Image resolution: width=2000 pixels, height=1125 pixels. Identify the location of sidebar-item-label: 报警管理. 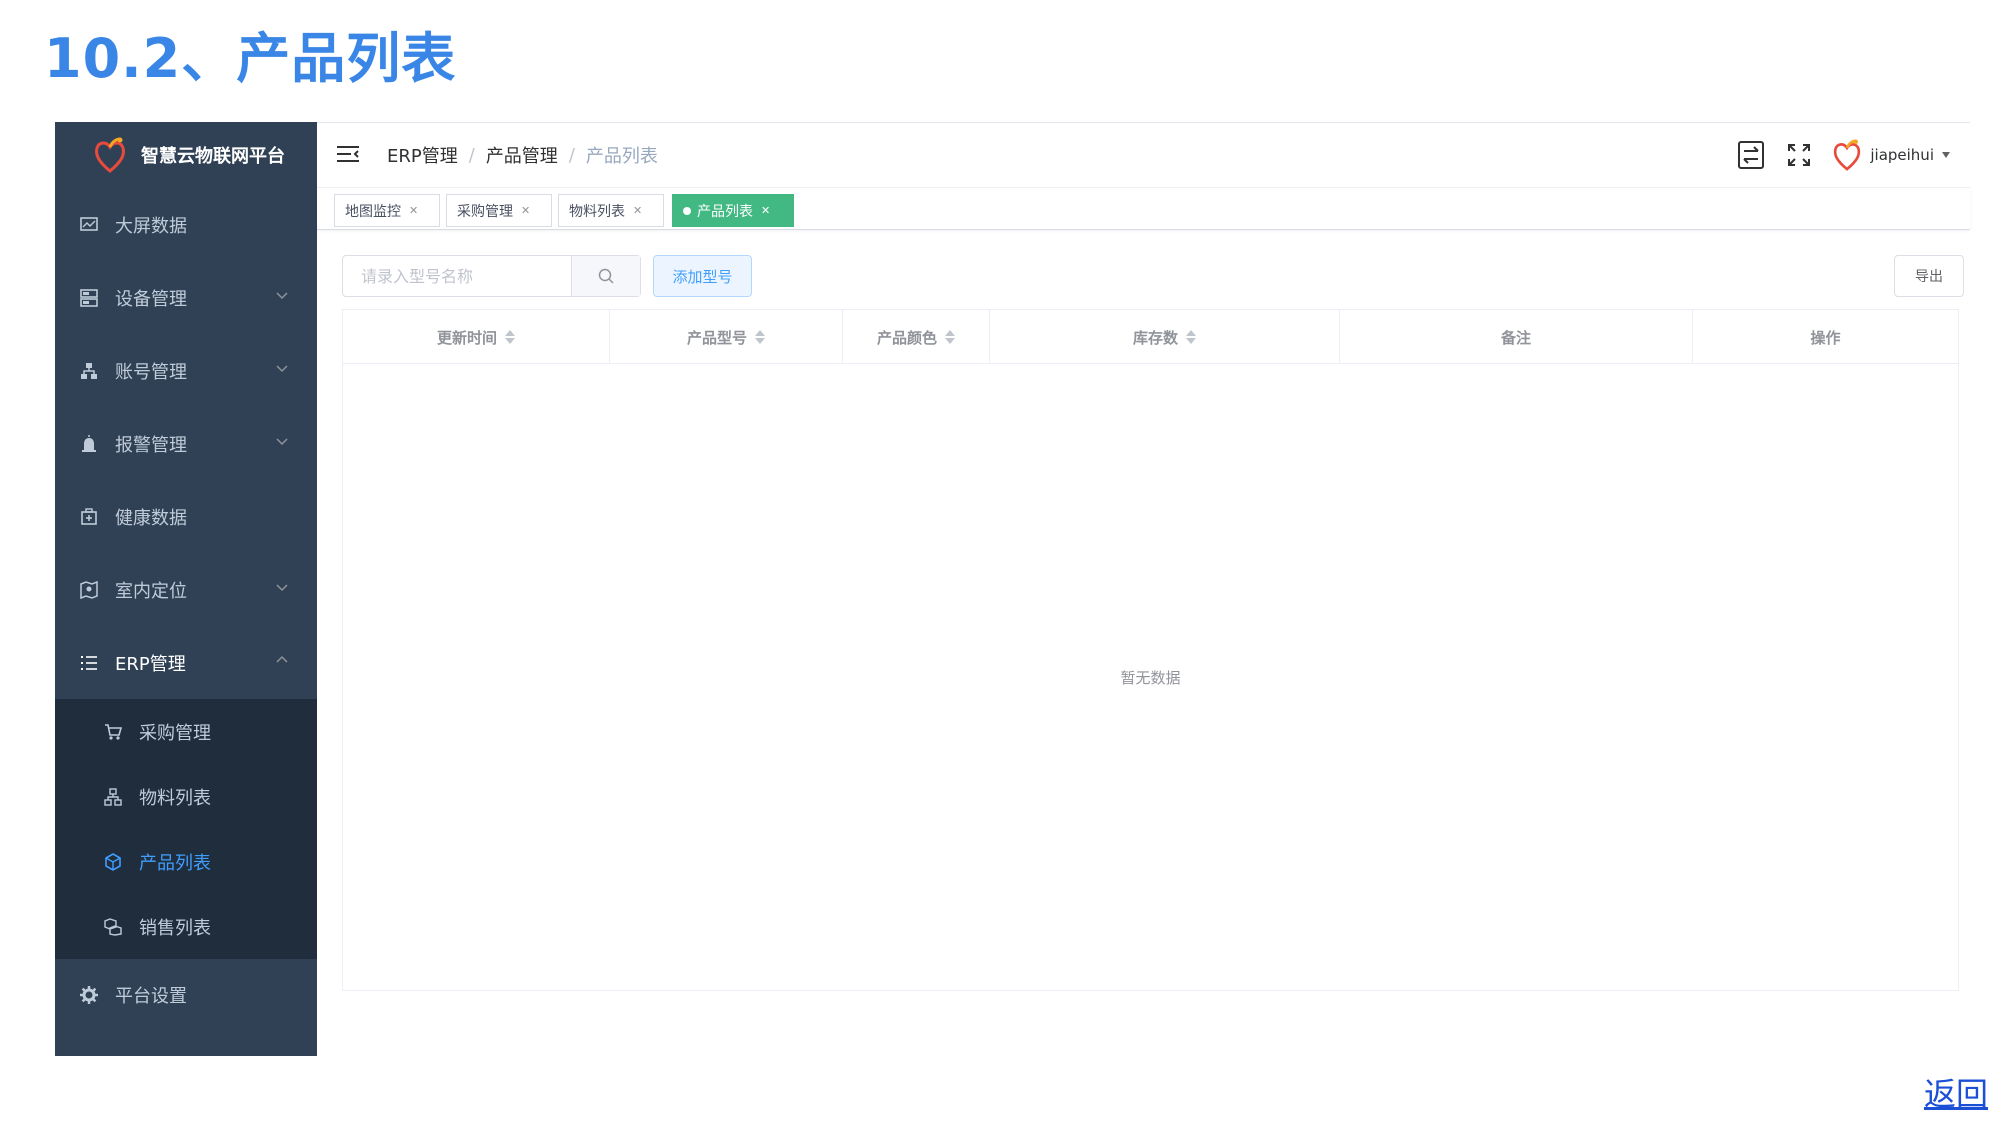
(151, 445).